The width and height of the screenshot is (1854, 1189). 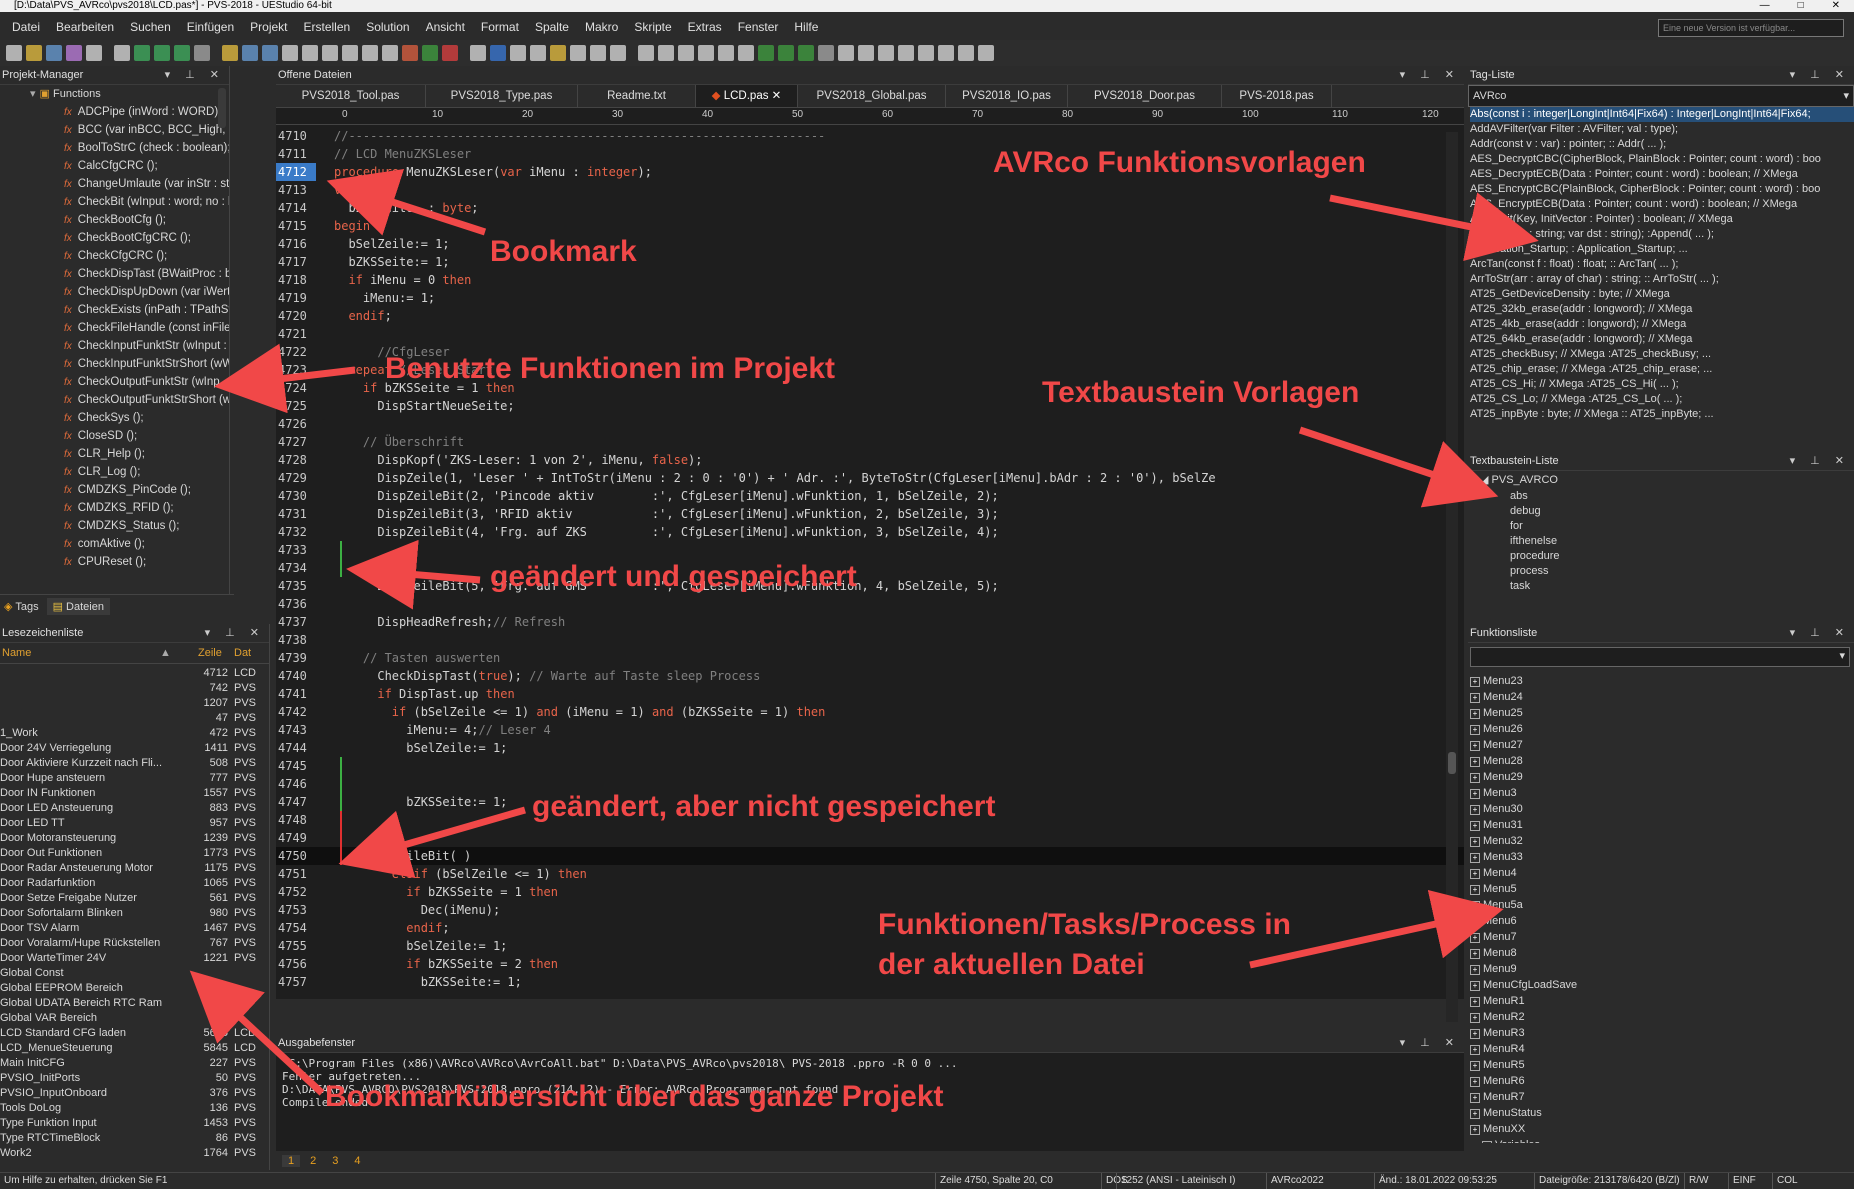 I want to click on arrow-avrco, so click(x=1434, y=227).